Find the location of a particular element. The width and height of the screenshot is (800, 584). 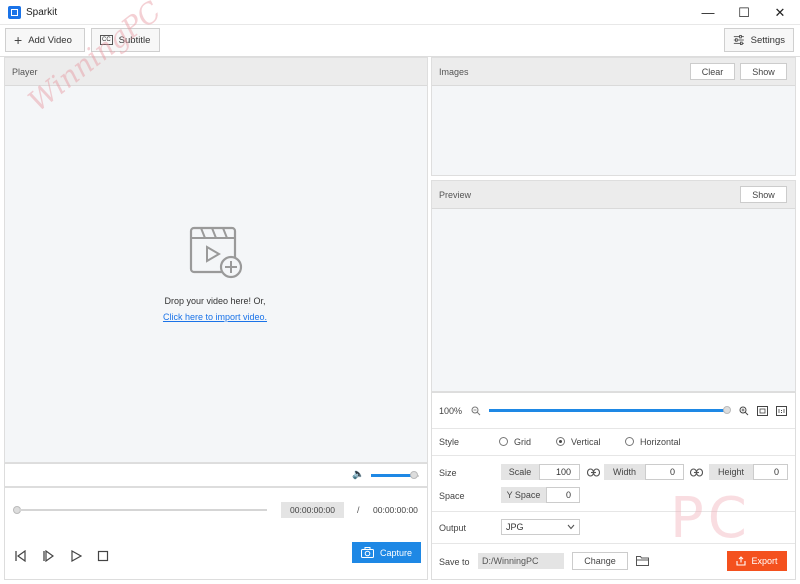

play-icon is located at coordinates (76, 556).